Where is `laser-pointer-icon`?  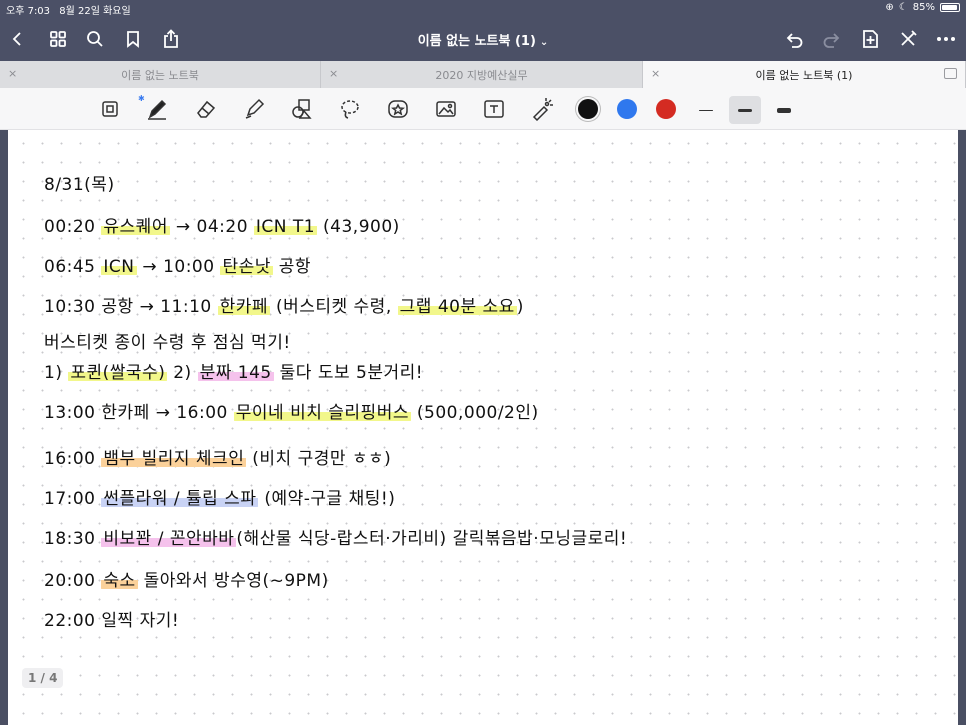
laser-pointer-icon is located at coordinates (542, 109).